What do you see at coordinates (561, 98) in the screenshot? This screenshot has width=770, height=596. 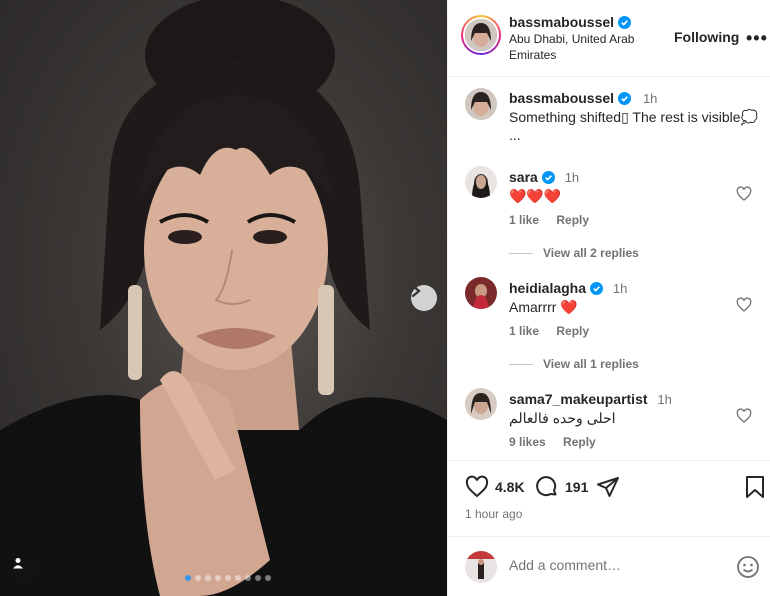 I see `caption-username: bassmaboussel` at bounding box center [561, 98].